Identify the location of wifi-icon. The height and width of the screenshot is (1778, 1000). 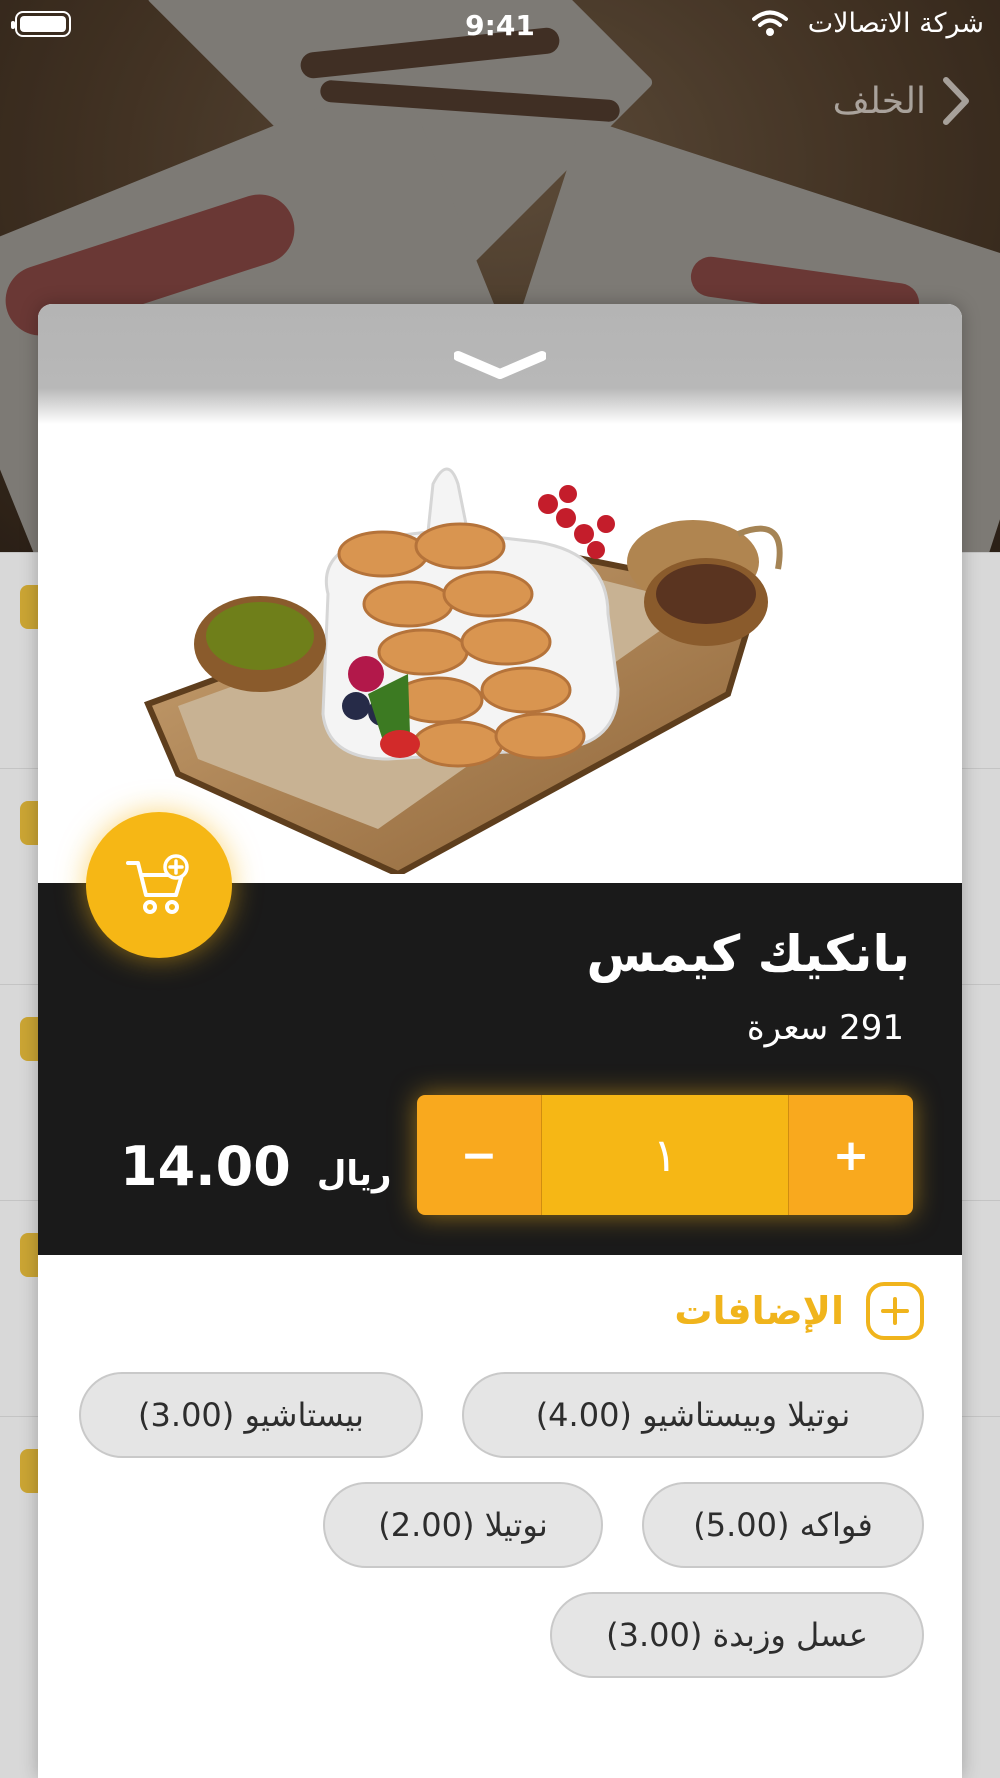
(770, 23).